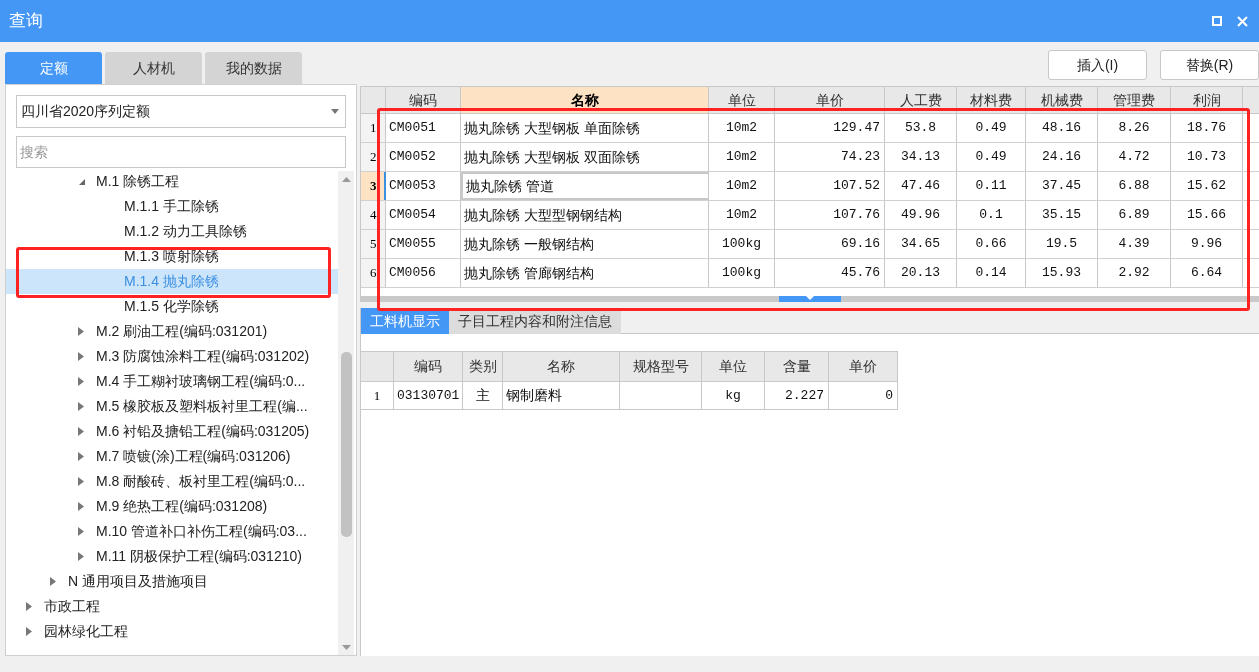 The height and width of the screenshot is (672, 1259). I want to click on scroll-thumb, so click(346, 444).